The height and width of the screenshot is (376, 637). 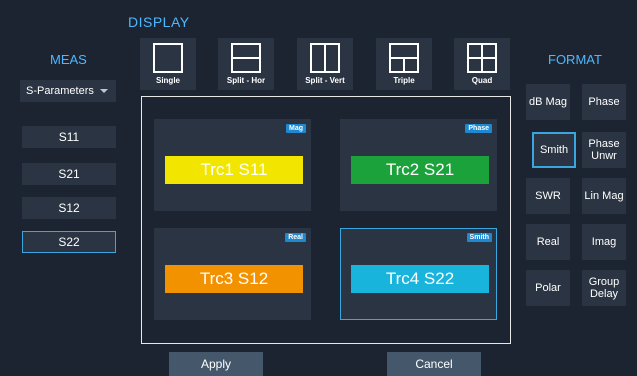 I want to click on meas-button-s21: S21, so click(x=69, y=174).